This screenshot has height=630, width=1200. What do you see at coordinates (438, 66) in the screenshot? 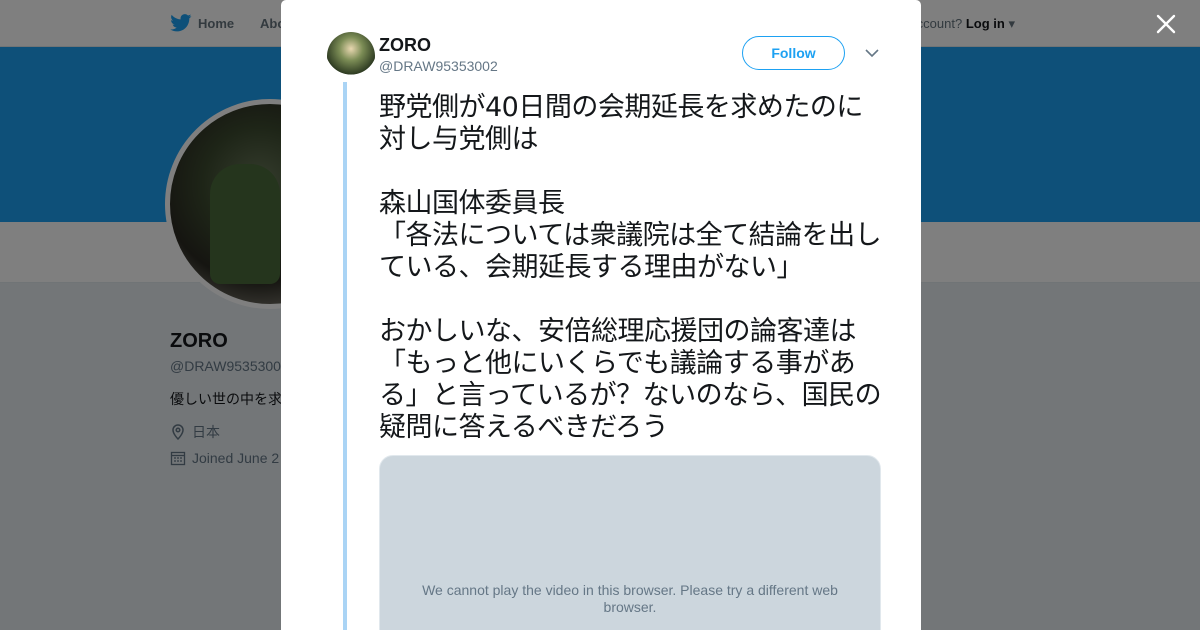
I see `author-handle: @DRAW95353002` at bounding box center [438, 66].